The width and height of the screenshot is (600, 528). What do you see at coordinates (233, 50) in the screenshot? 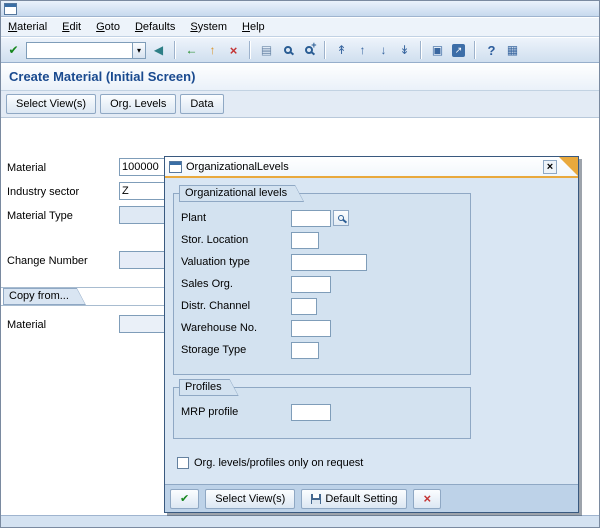
I see `cancel-icon: ×` at bounding box center [233, 50].